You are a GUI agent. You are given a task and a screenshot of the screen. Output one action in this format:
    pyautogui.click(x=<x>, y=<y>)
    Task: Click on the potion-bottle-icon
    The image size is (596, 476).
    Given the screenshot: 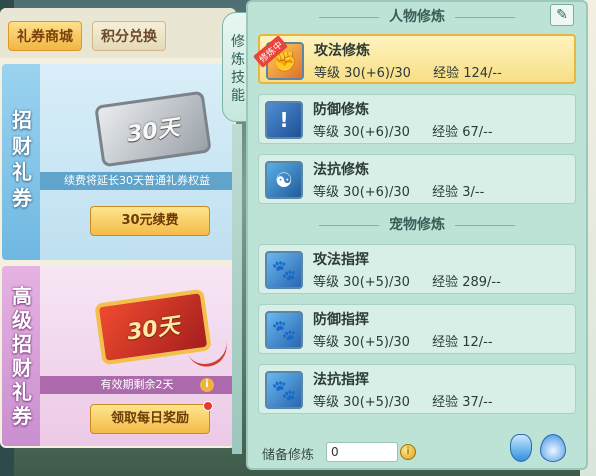 What is the action you would take?
    pyautogui.click(x=521, y=448)
    